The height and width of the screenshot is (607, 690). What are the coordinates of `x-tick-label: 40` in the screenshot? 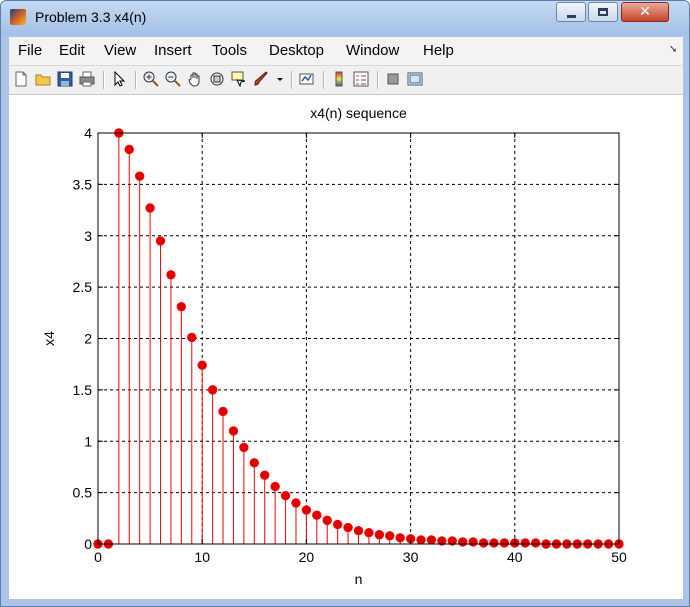 It's located at (515, 557).